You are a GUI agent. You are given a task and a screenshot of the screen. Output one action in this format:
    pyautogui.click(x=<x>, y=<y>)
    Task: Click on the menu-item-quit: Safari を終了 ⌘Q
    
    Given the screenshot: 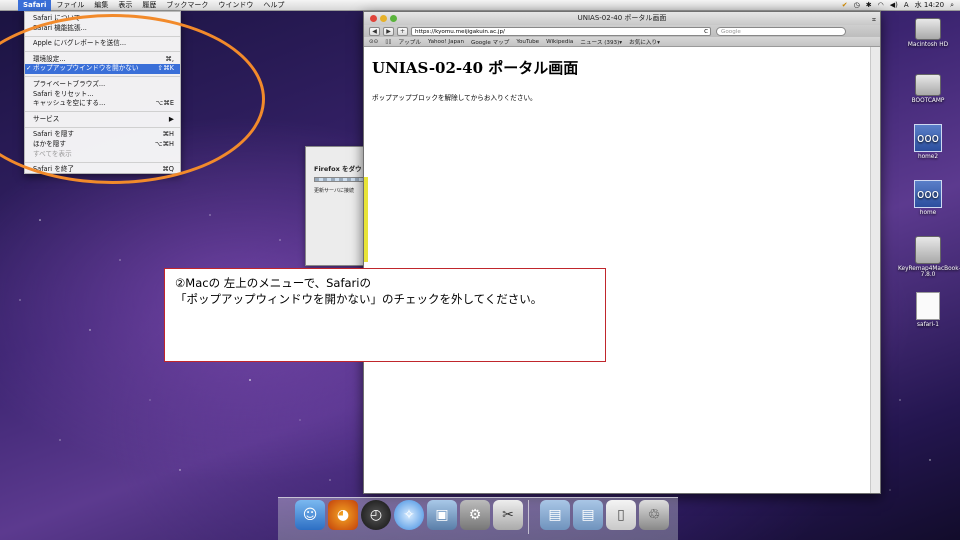 What is the action you would take?
    pyautogui.click(x=102, y=170)
    